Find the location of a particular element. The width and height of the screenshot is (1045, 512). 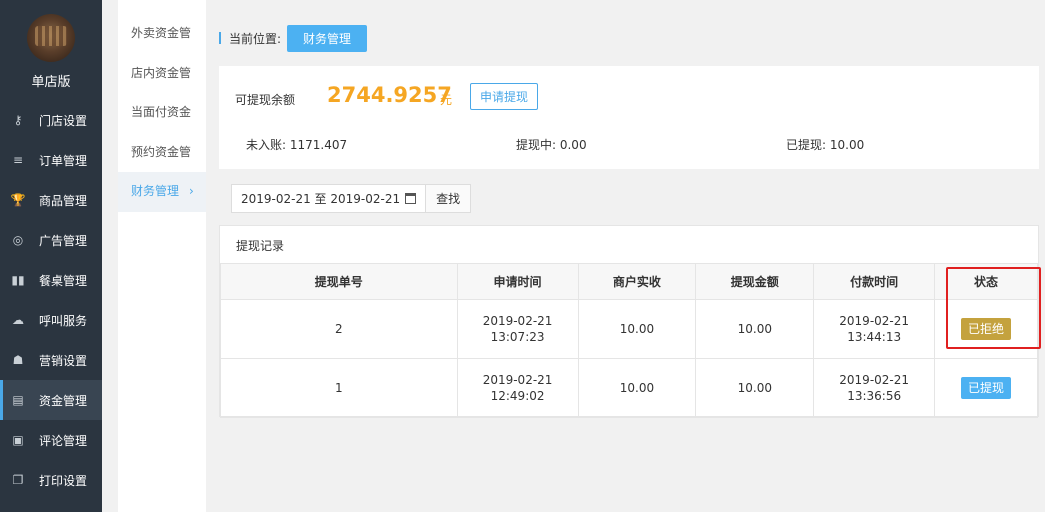

column-header-pay-time: 付款时间 is located at coordinates (874, 281).